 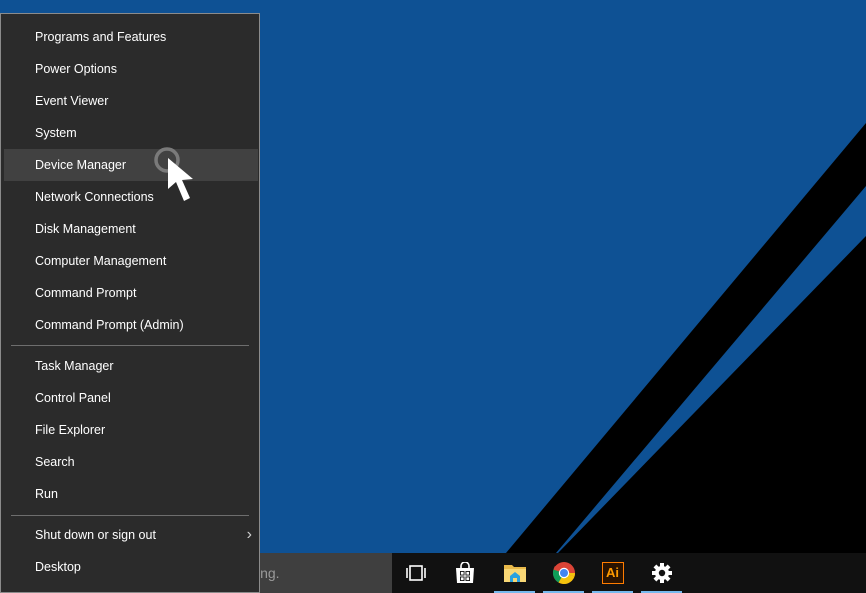 What do you see at coordinates (81, 165) in the screenshot?
I see `menu-item-label: Device Manager` at bounding box center [81, 165].